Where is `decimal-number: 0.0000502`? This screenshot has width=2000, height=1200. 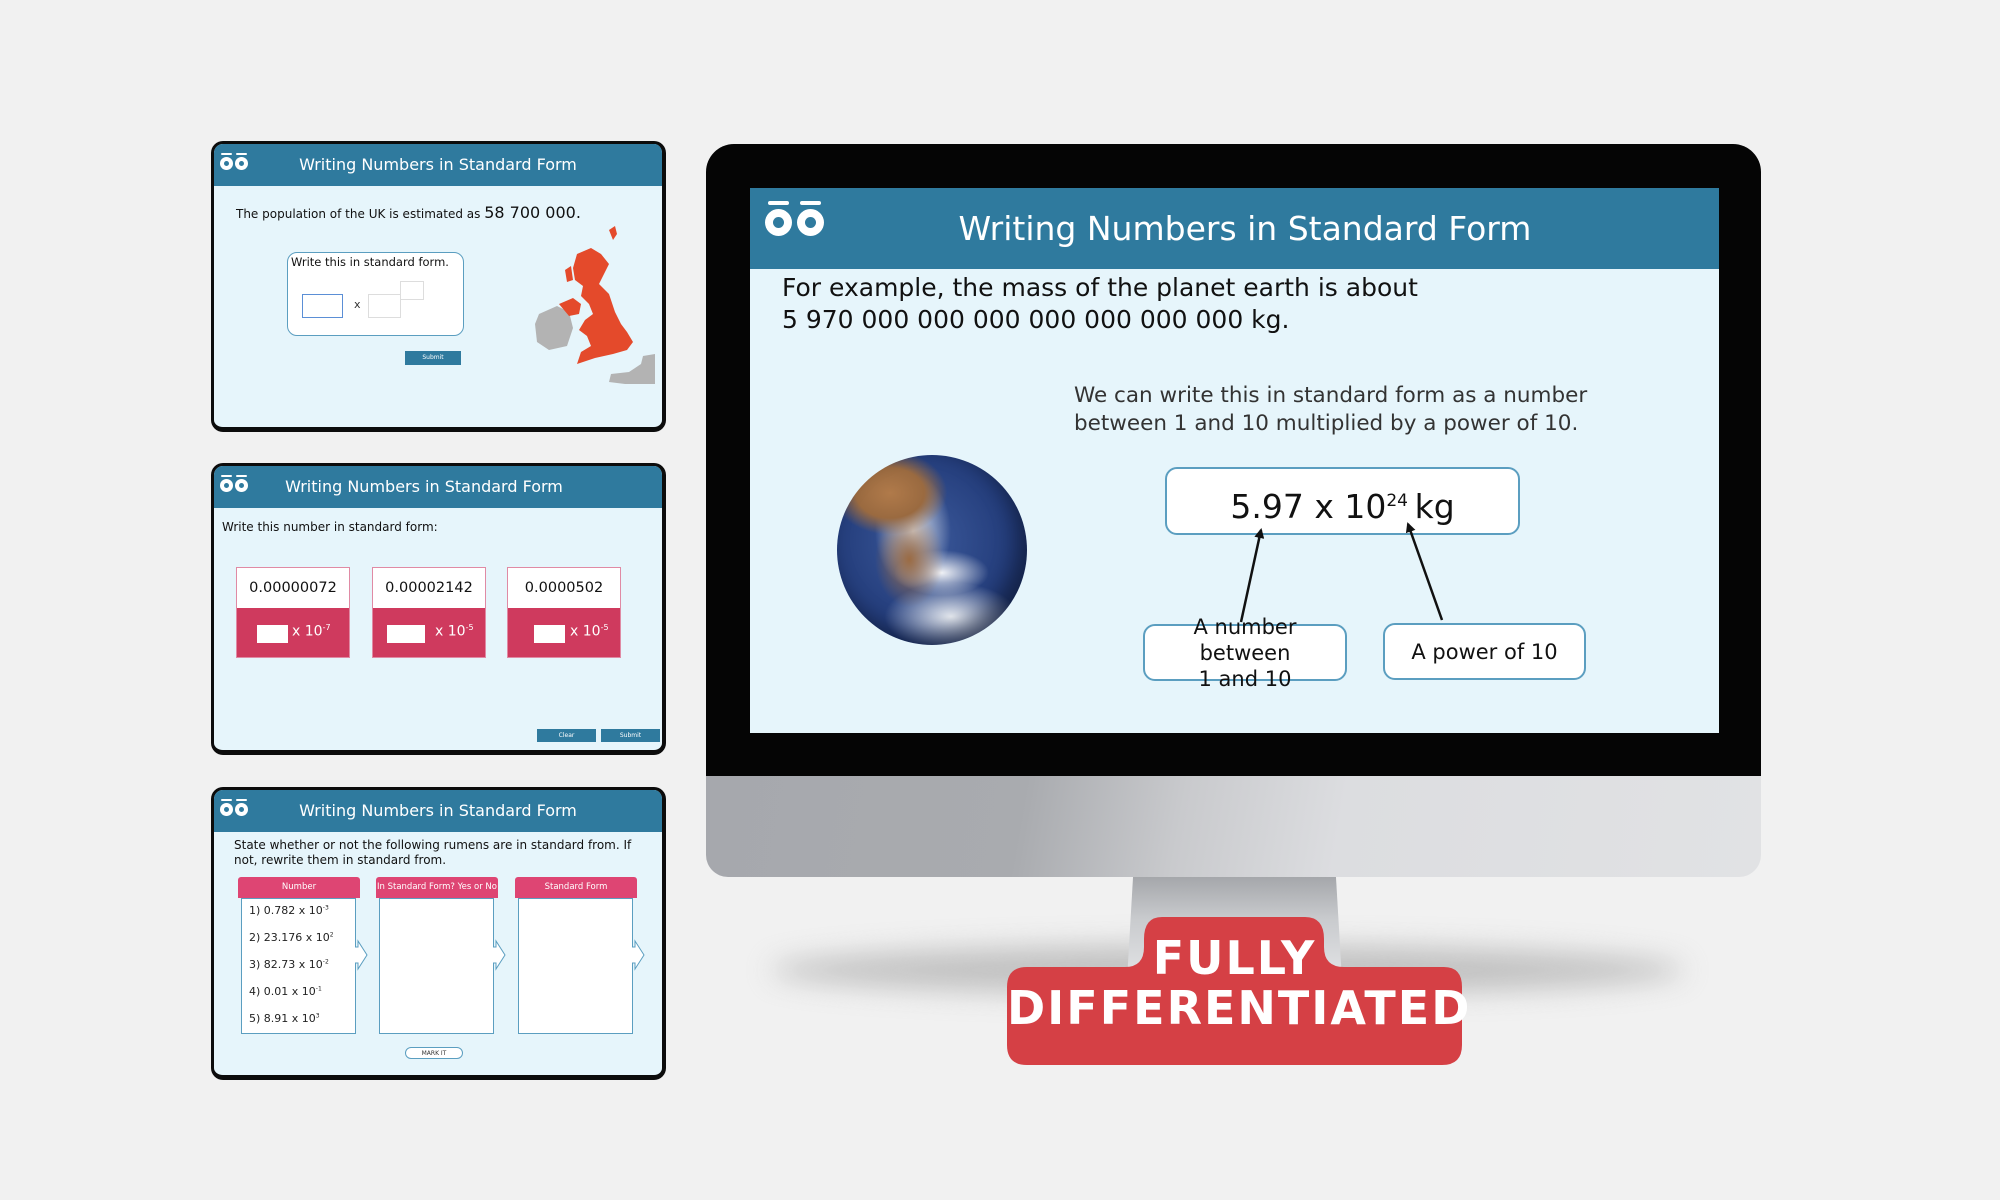 decimal-number: 0.0000502 is located at coordinates (564, 588).